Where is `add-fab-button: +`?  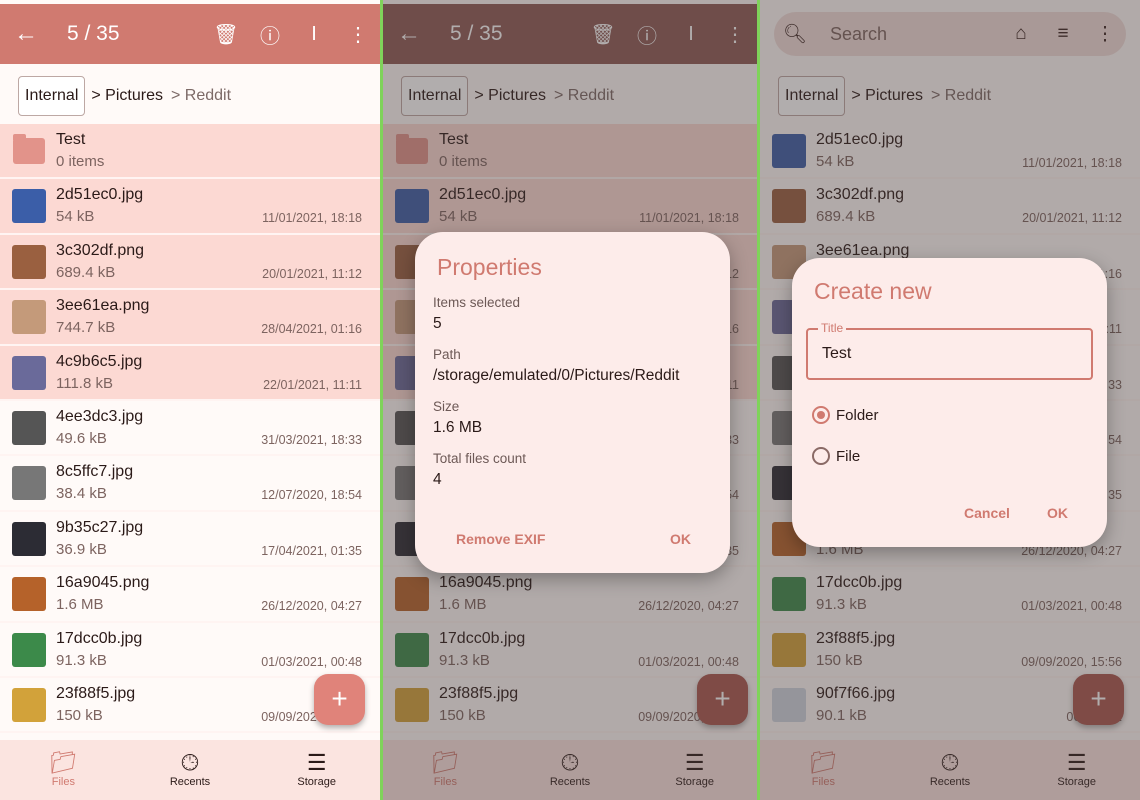 add-fab-button: + is located at coordinates (339, 699).